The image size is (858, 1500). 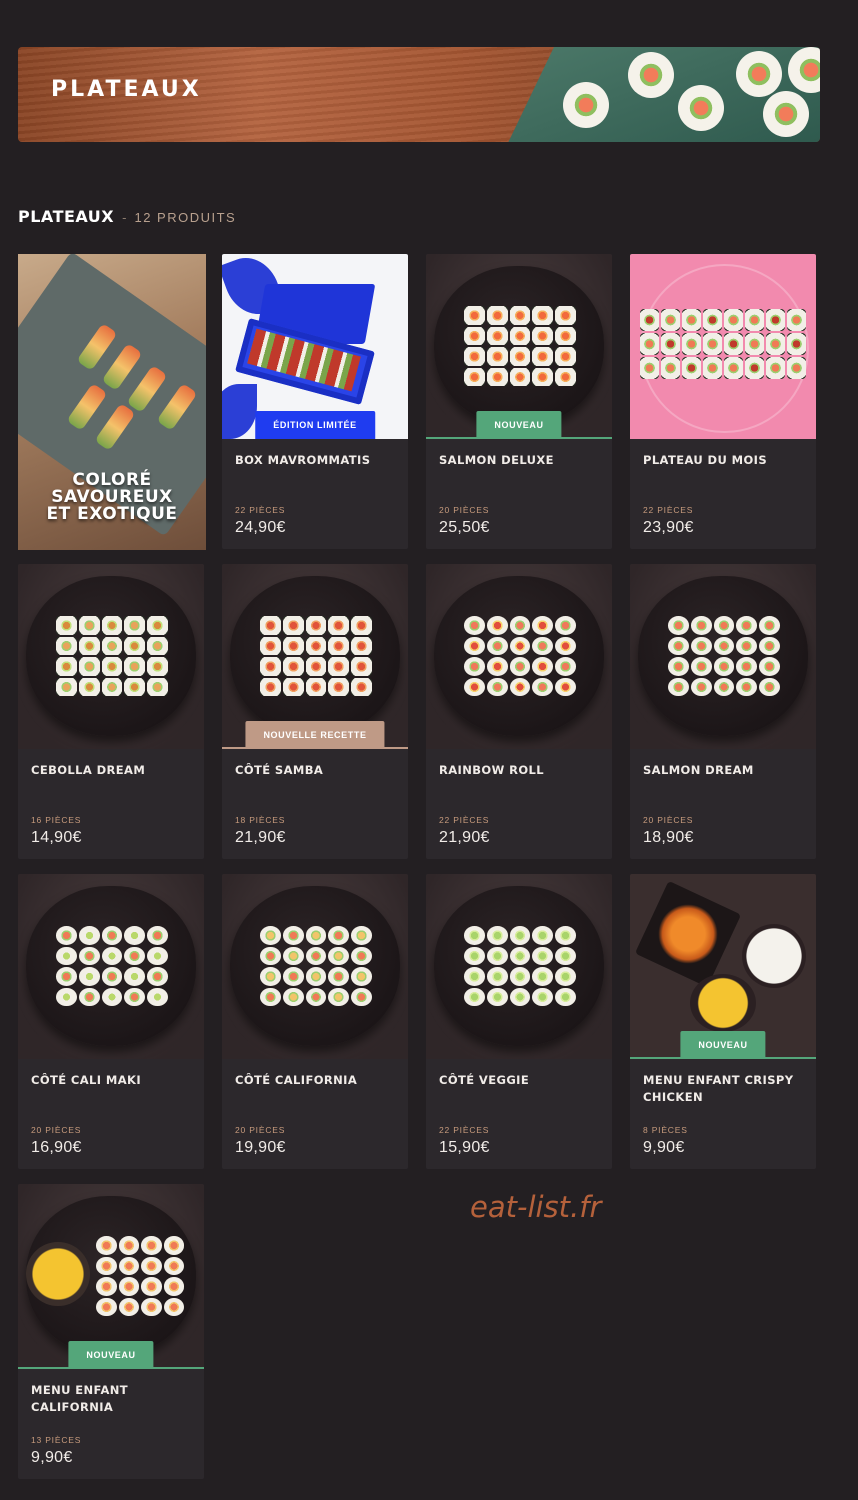 I want to click on product-card: SALMON DREAM 20 PIÈCES 18,90€, so click(x=723, y=711).